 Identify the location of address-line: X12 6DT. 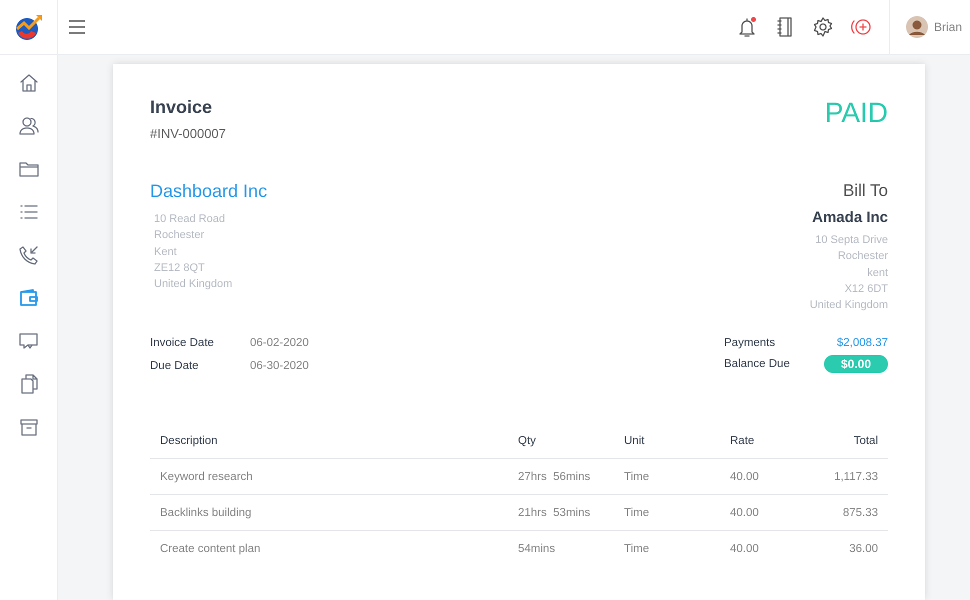
(866, 289).